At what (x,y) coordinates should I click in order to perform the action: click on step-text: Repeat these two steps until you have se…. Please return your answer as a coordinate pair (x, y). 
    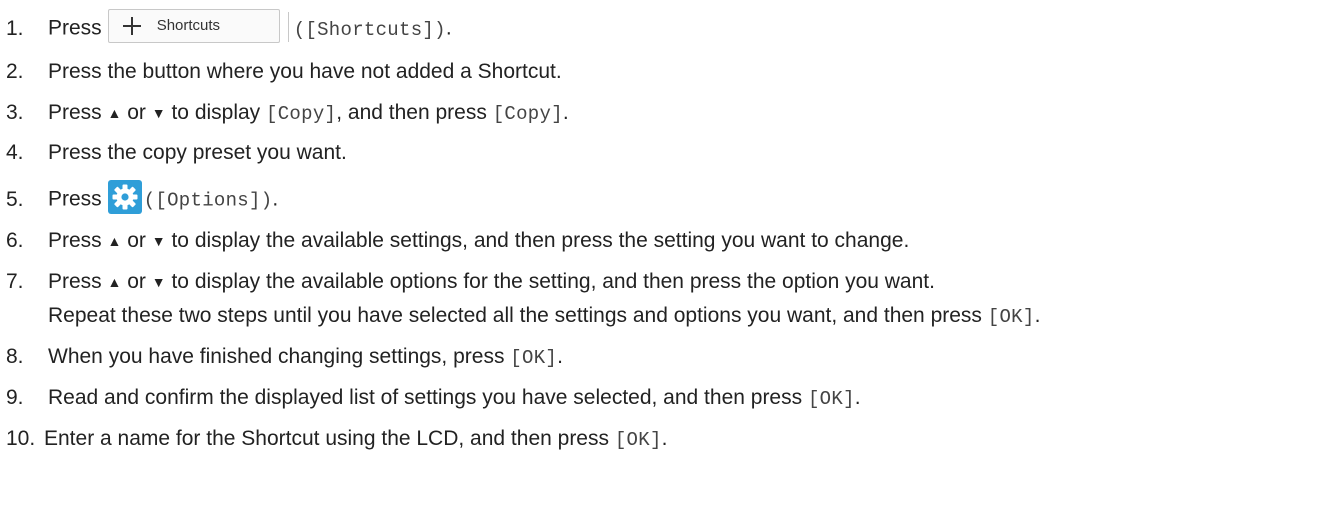
    Looking at the image, I should click on (515, 315).